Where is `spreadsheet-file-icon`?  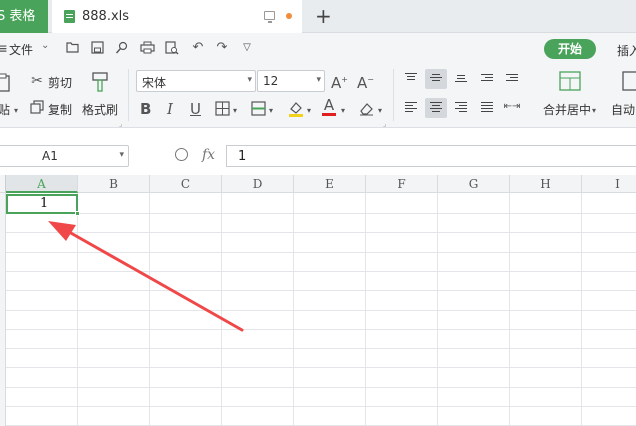 spreadsheet-file-icon is located at coordinates (69, 16).